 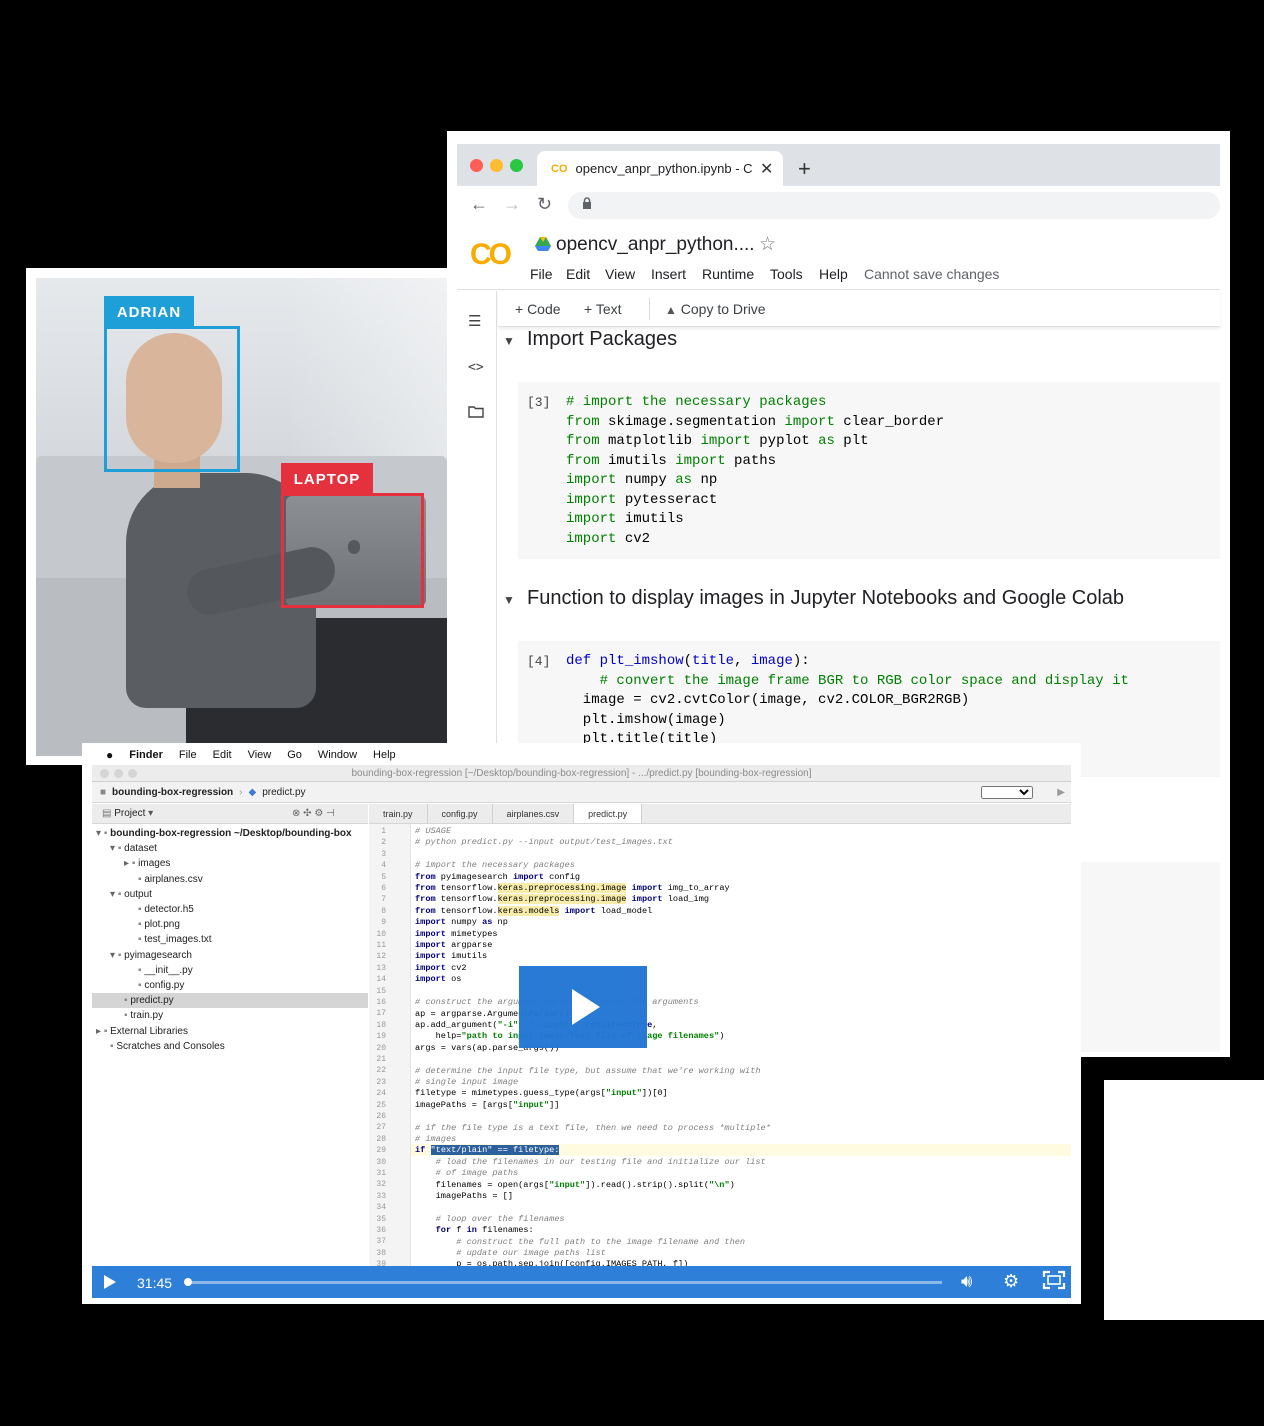 I want to click on tree-item: ▾ ▪ output, so click(x=230, y=894).